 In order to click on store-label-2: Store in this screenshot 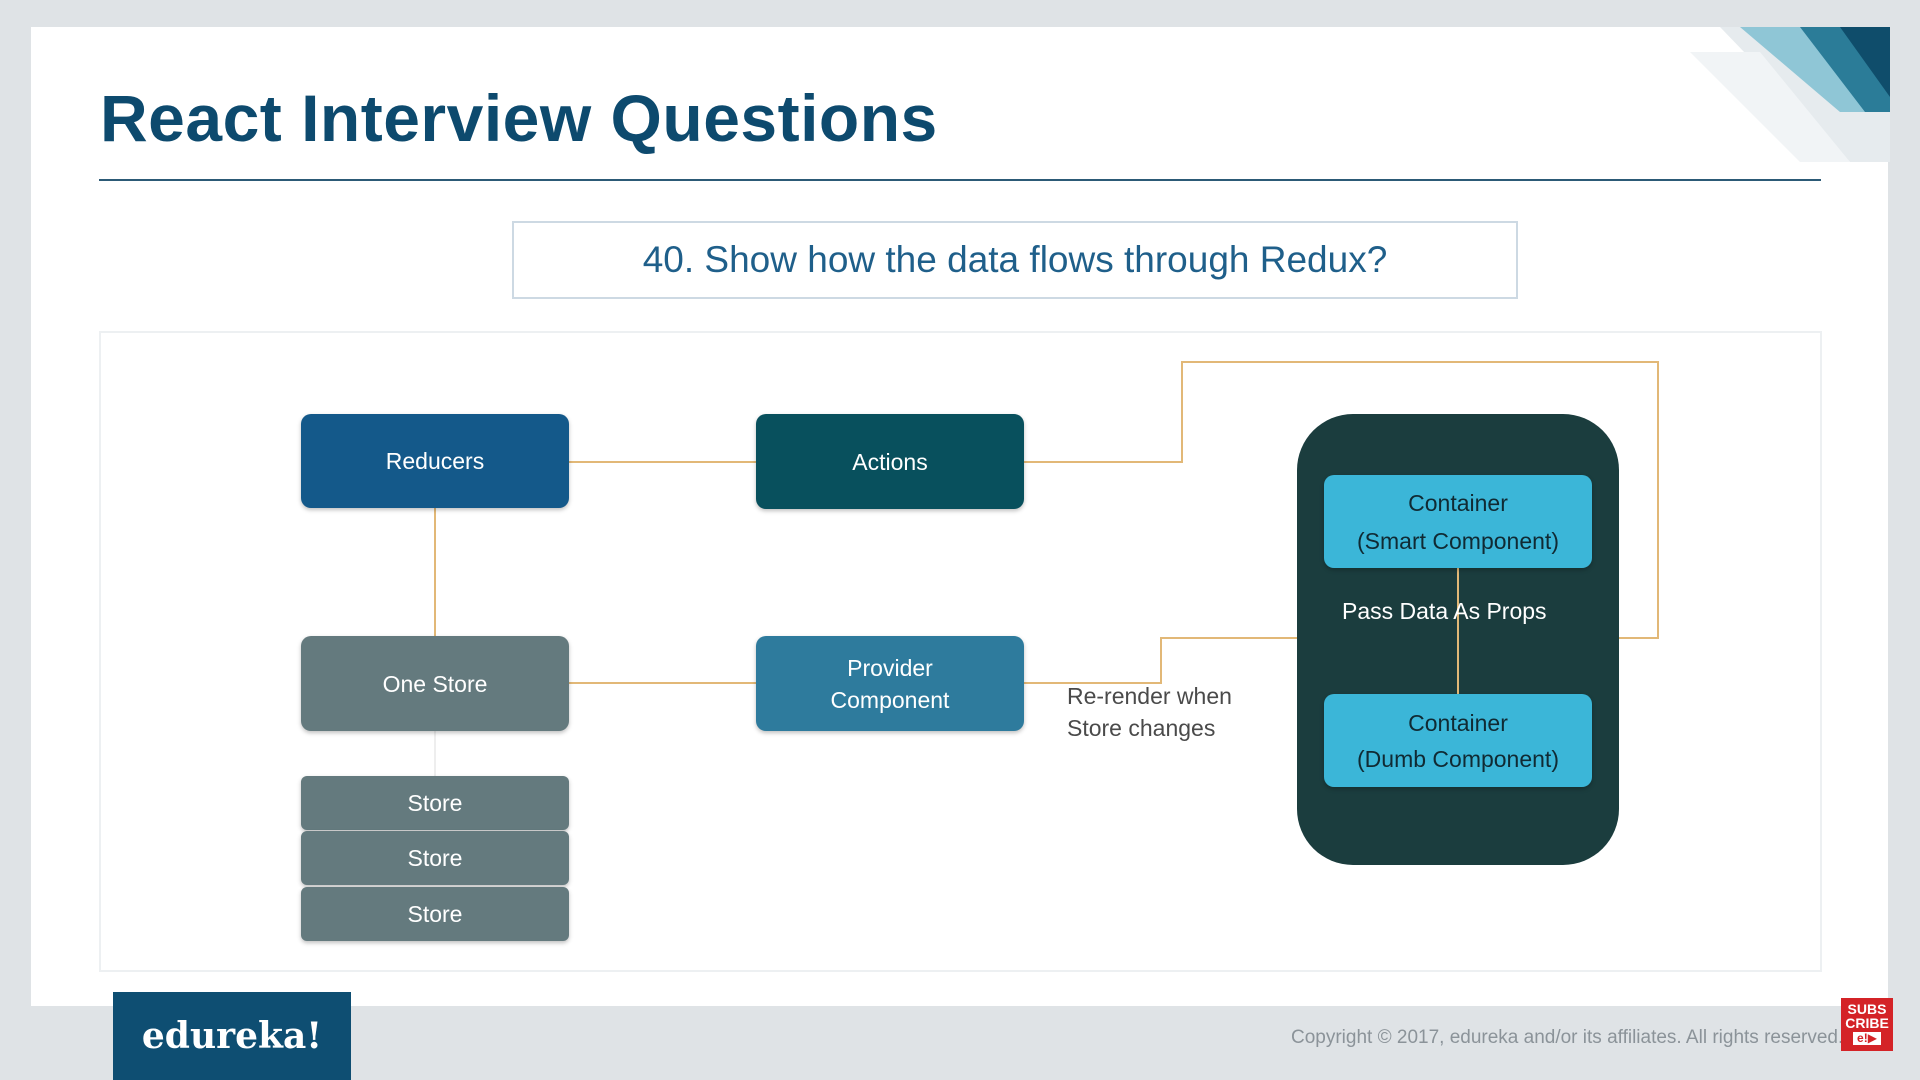, I will do `click(435, 858)`.